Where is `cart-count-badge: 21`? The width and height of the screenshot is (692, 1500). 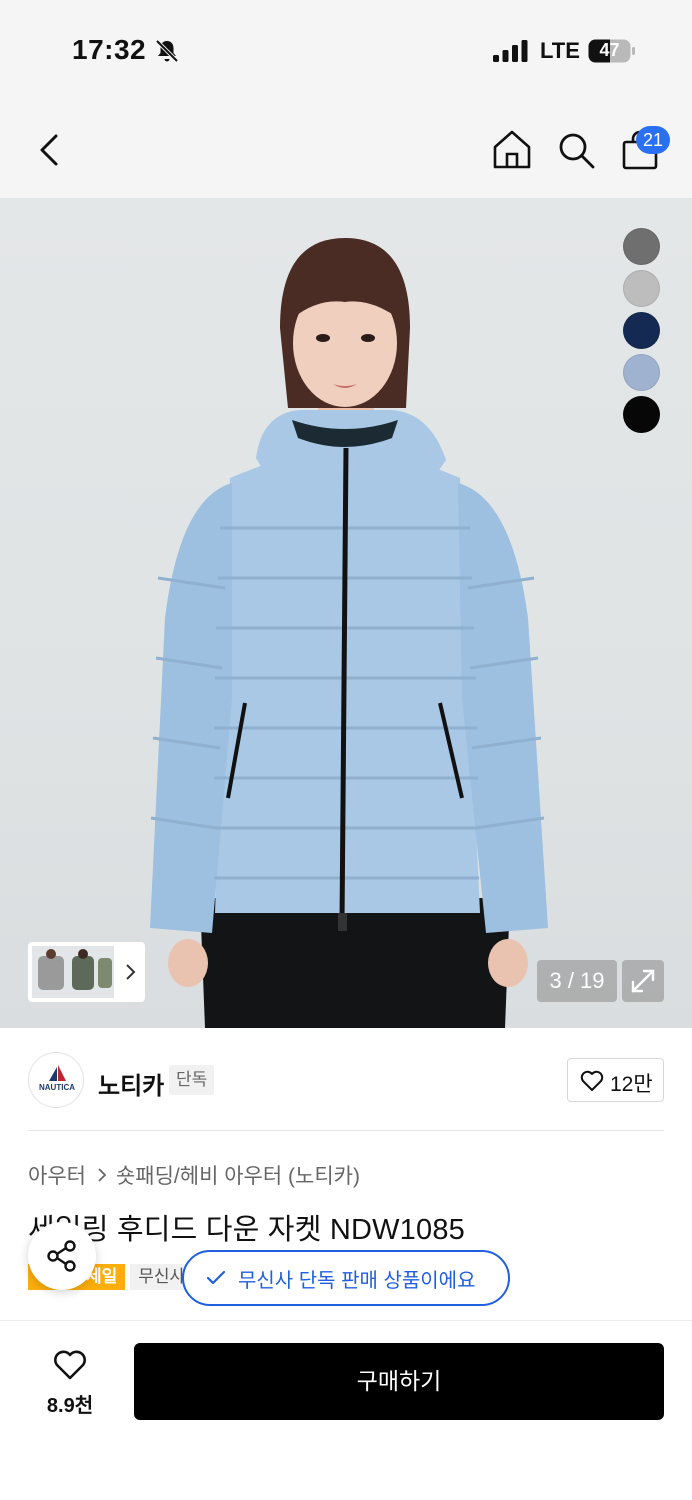
cart-count-badge: 21 is located at coordinates (653, 140).